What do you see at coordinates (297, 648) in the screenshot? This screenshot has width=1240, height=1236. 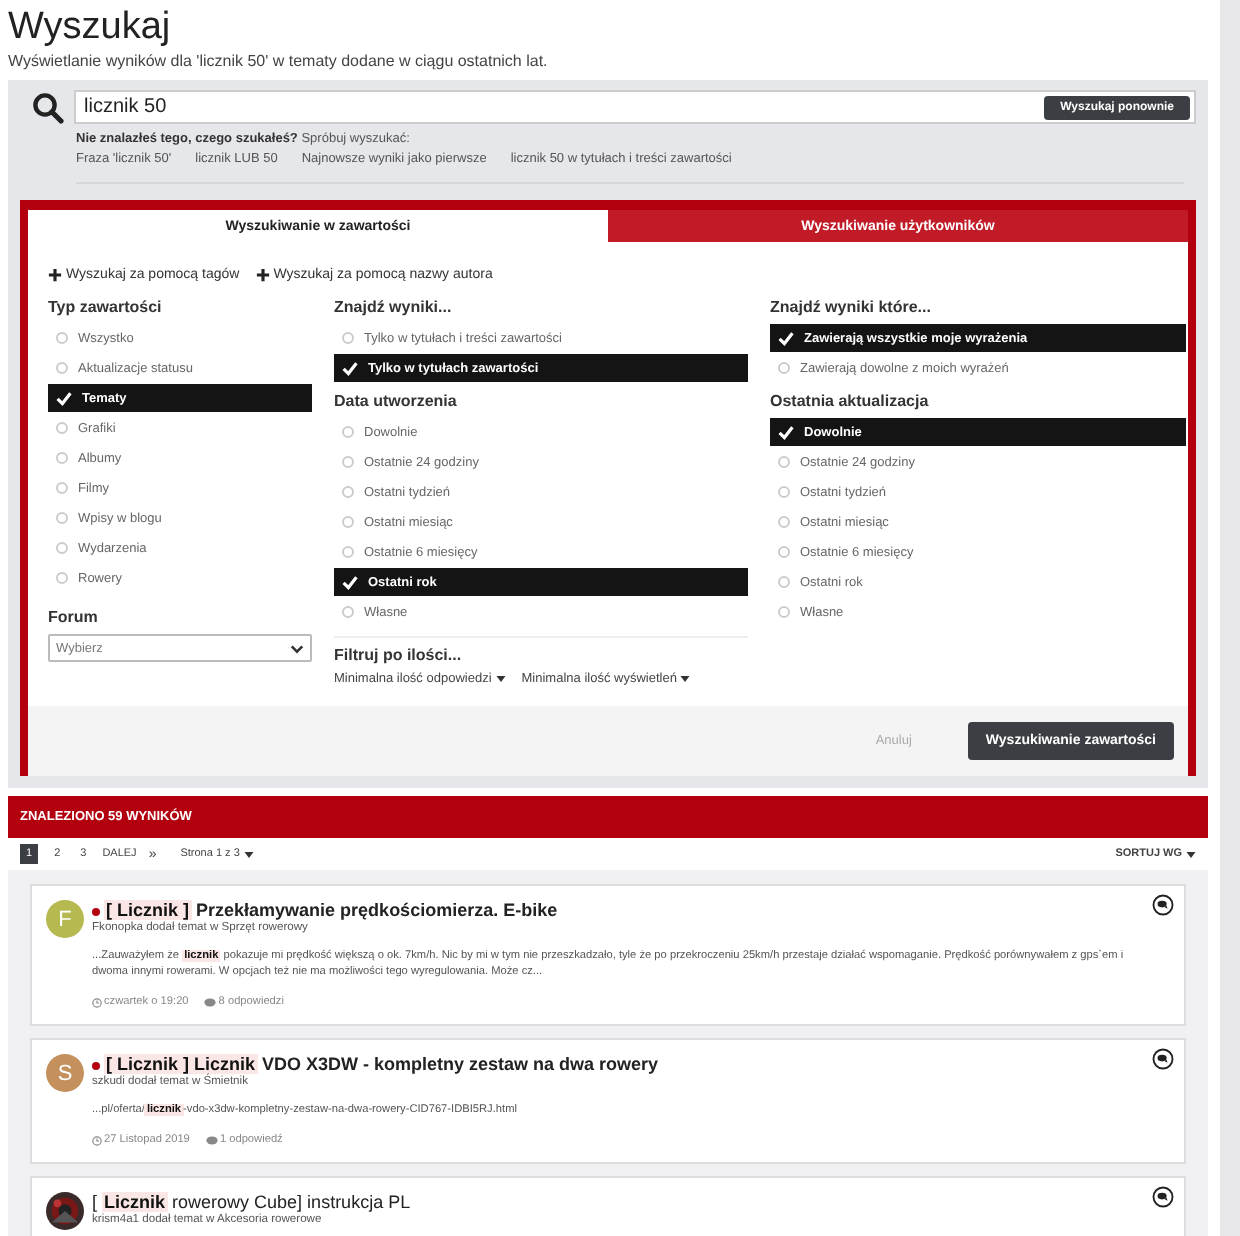 I see `chevron-down-icon` at bounding box center [297, 648].